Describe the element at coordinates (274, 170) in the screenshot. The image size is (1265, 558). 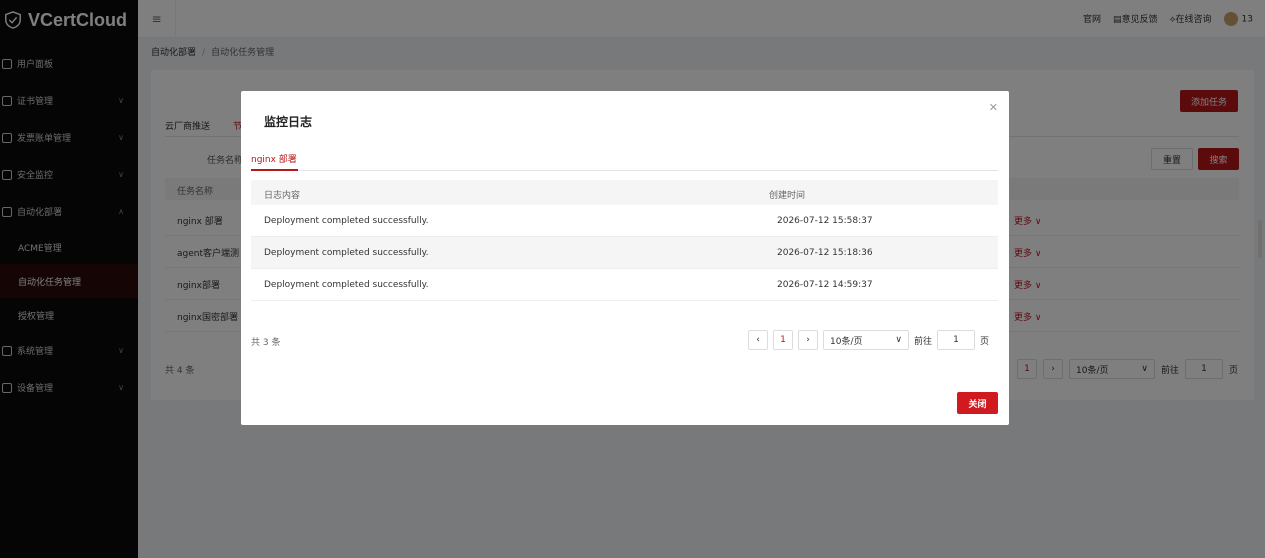
I see `active-tab-indicator` at that location.